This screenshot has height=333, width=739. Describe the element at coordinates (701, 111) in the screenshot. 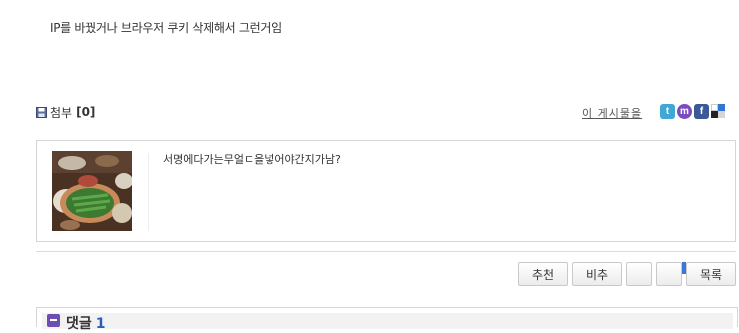

I see `facebook-icon: f` at that location.